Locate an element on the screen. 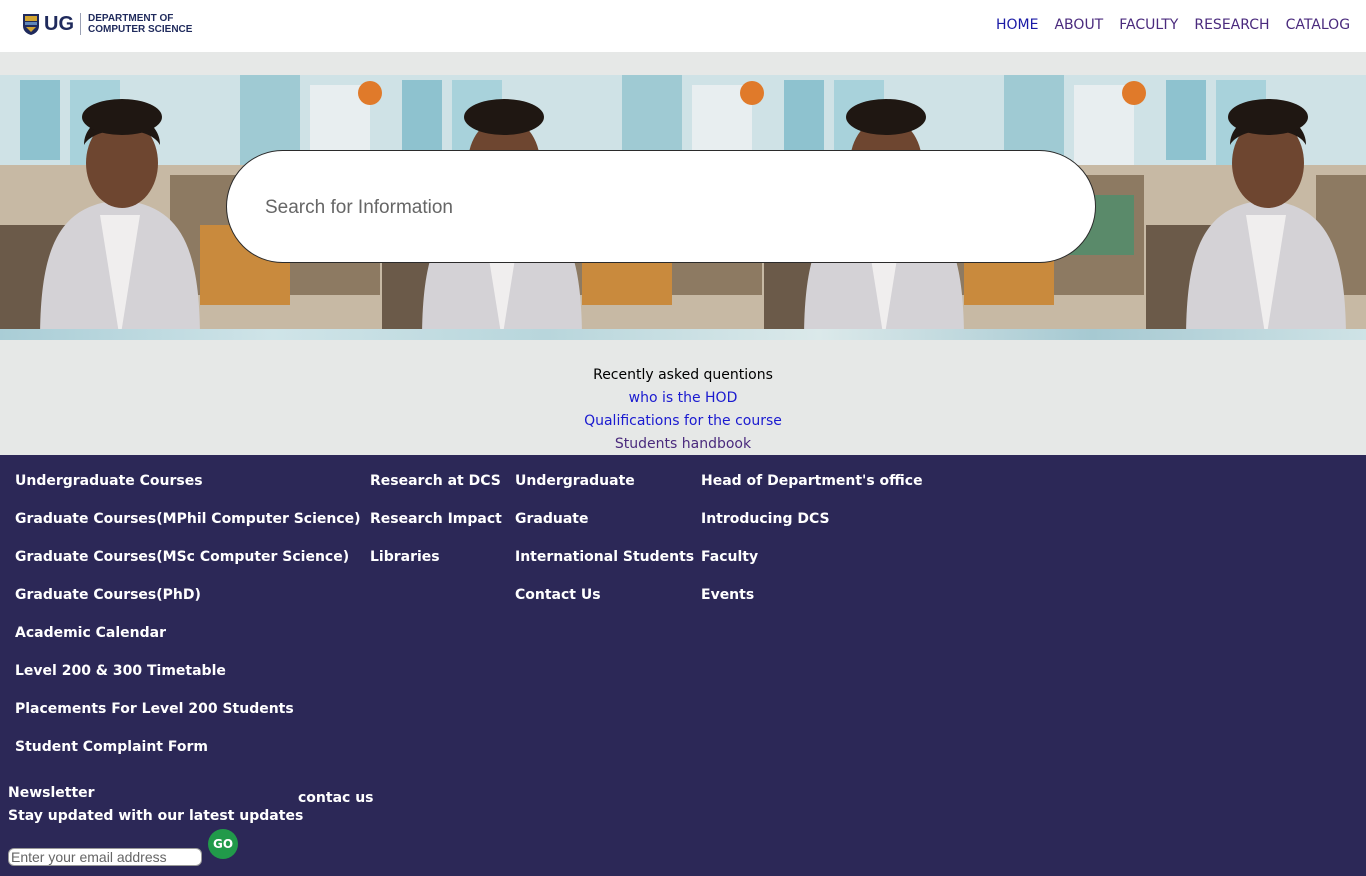 The height and width of the screenshot is (876, 1366). question-link: who is the HOD is located at coordinates (683, 398).